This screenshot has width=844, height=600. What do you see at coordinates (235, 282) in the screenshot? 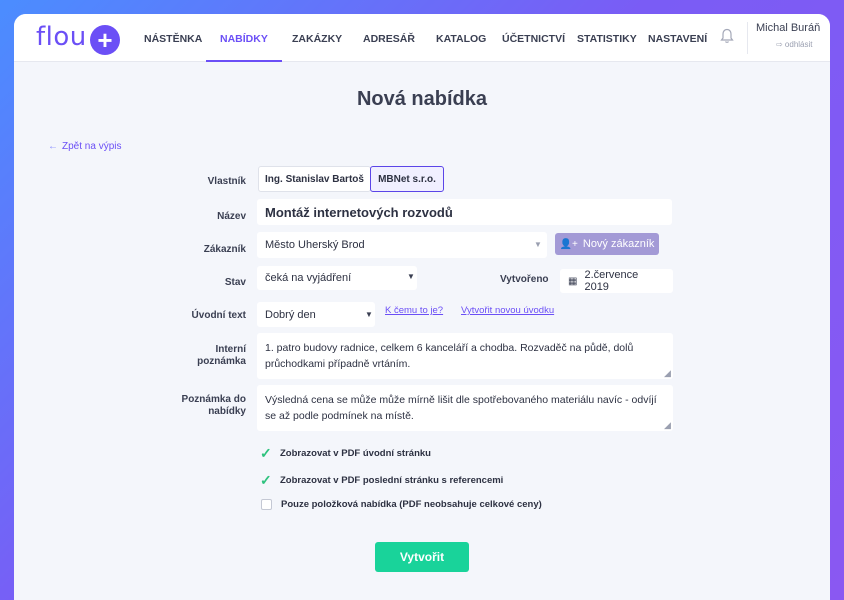
I see `status-label: Stav` at bounding box center [235, 282].